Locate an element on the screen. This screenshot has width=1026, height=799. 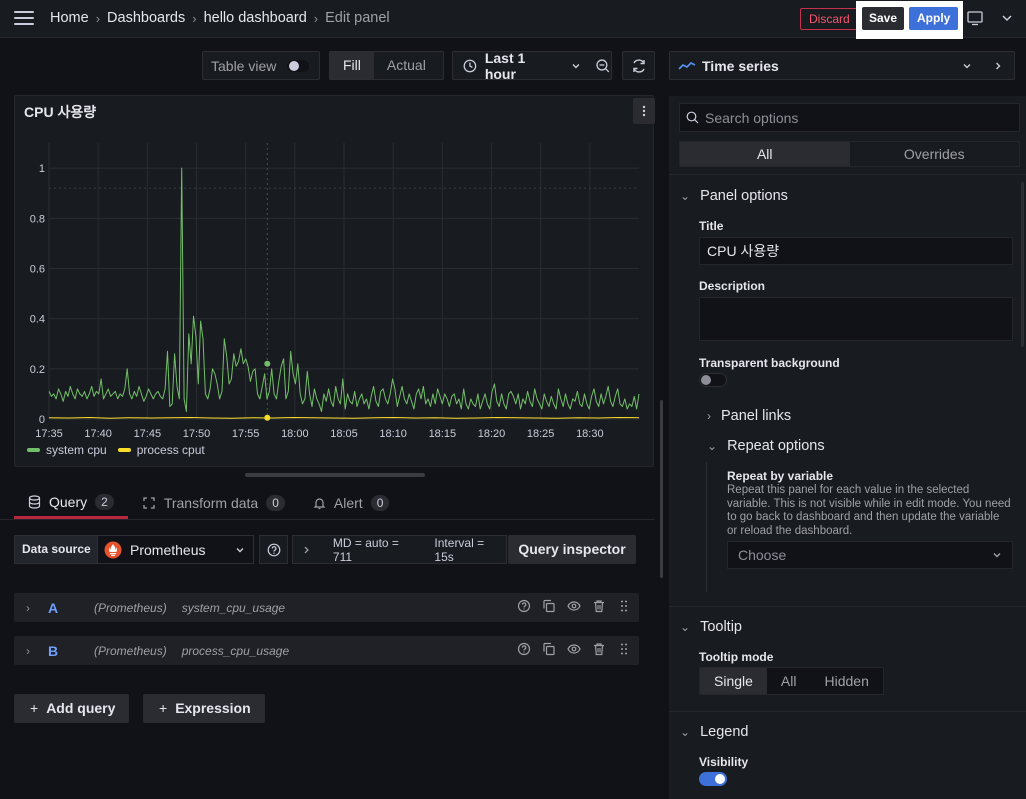
legend-item-system-cpu: system cpu is located at coordinates (76, 450).